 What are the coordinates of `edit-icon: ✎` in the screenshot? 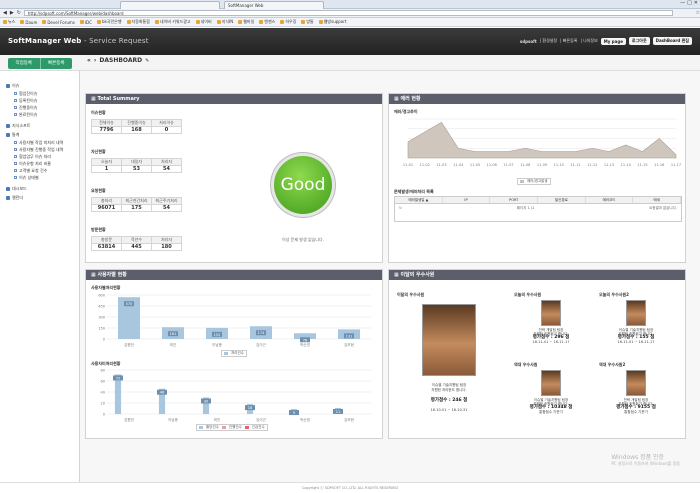 It's located at (147, 61).